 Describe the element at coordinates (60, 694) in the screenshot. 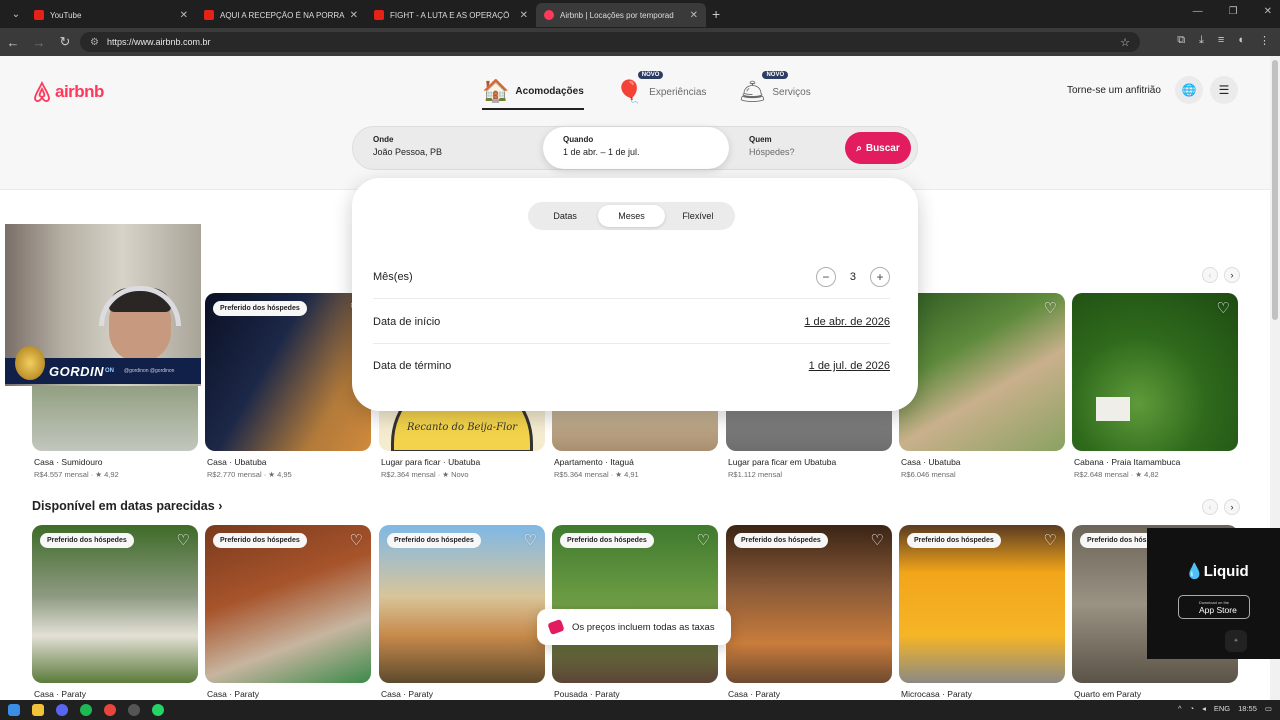

I see `listing-title: Casa · Paraty` at that location.